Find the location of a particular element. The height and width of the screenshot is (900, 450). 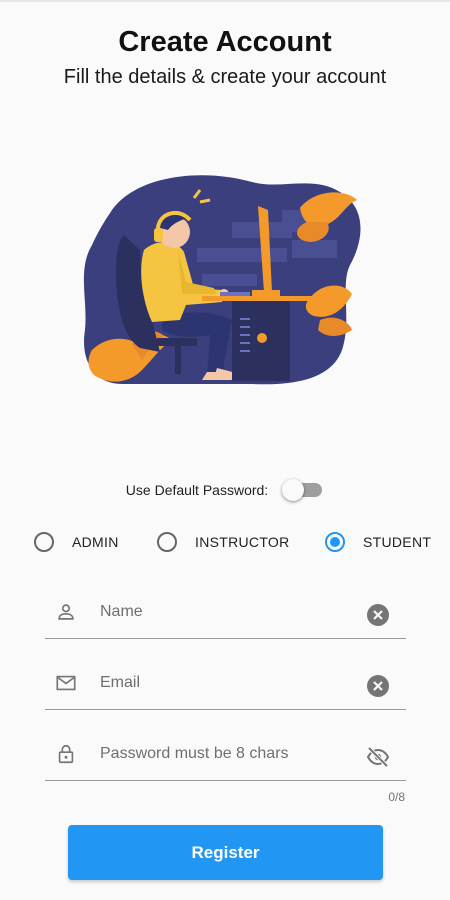

name-field is located at coordinates (225, 615).